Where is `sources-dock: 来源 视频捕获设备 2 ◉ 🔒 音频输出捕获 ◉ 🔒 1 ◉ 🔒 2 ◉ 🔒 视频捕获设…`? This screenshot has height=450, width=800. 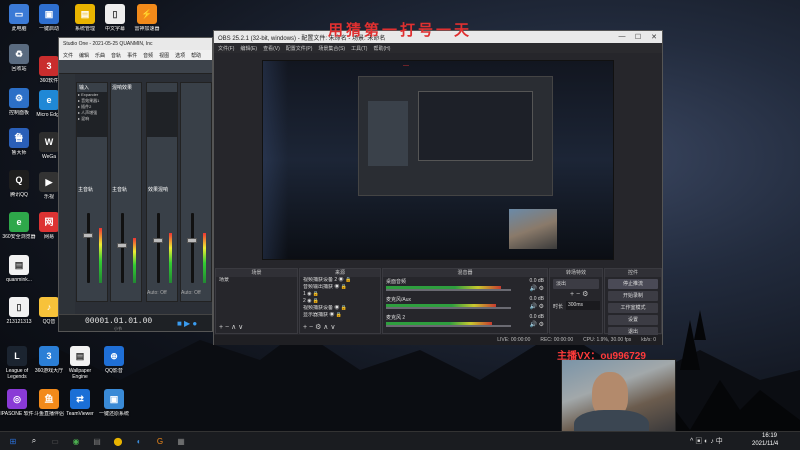
sources-dock: 来源 视频捕获设备 2 ◉ 🔒 音频输出捕获 ◉ 🔒 1 ◉ 🔒 2 ◉ 🔒 视频捕获设… is located at coordinates (340, 301).